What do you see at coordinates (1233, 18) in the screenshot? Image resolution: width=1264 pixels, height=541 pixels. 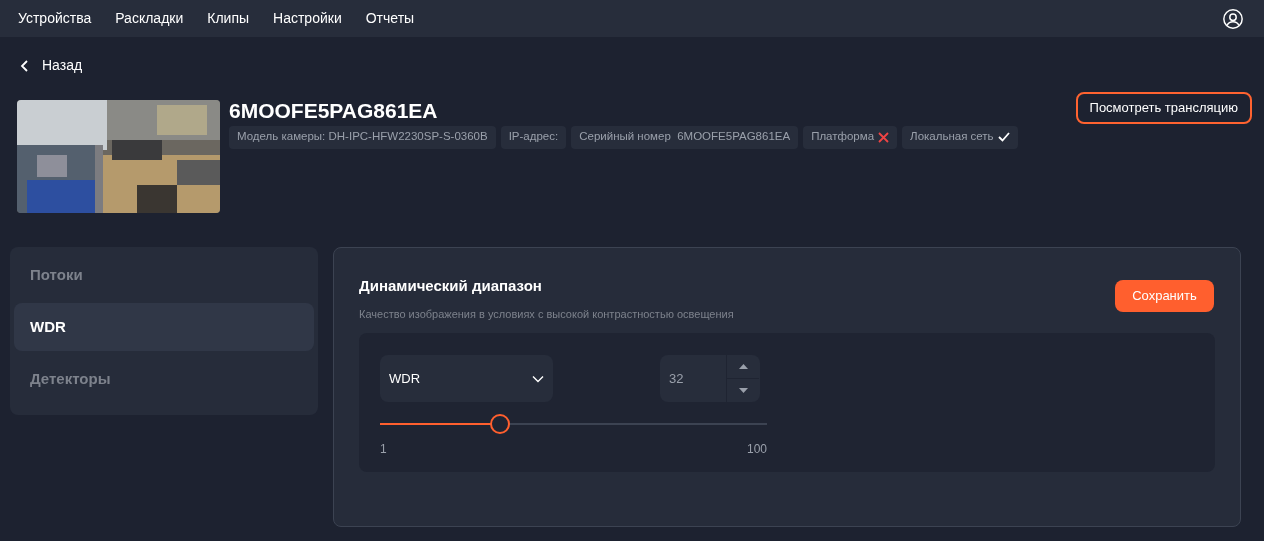 I see `user-icon` at bounding box center [1233, 18].